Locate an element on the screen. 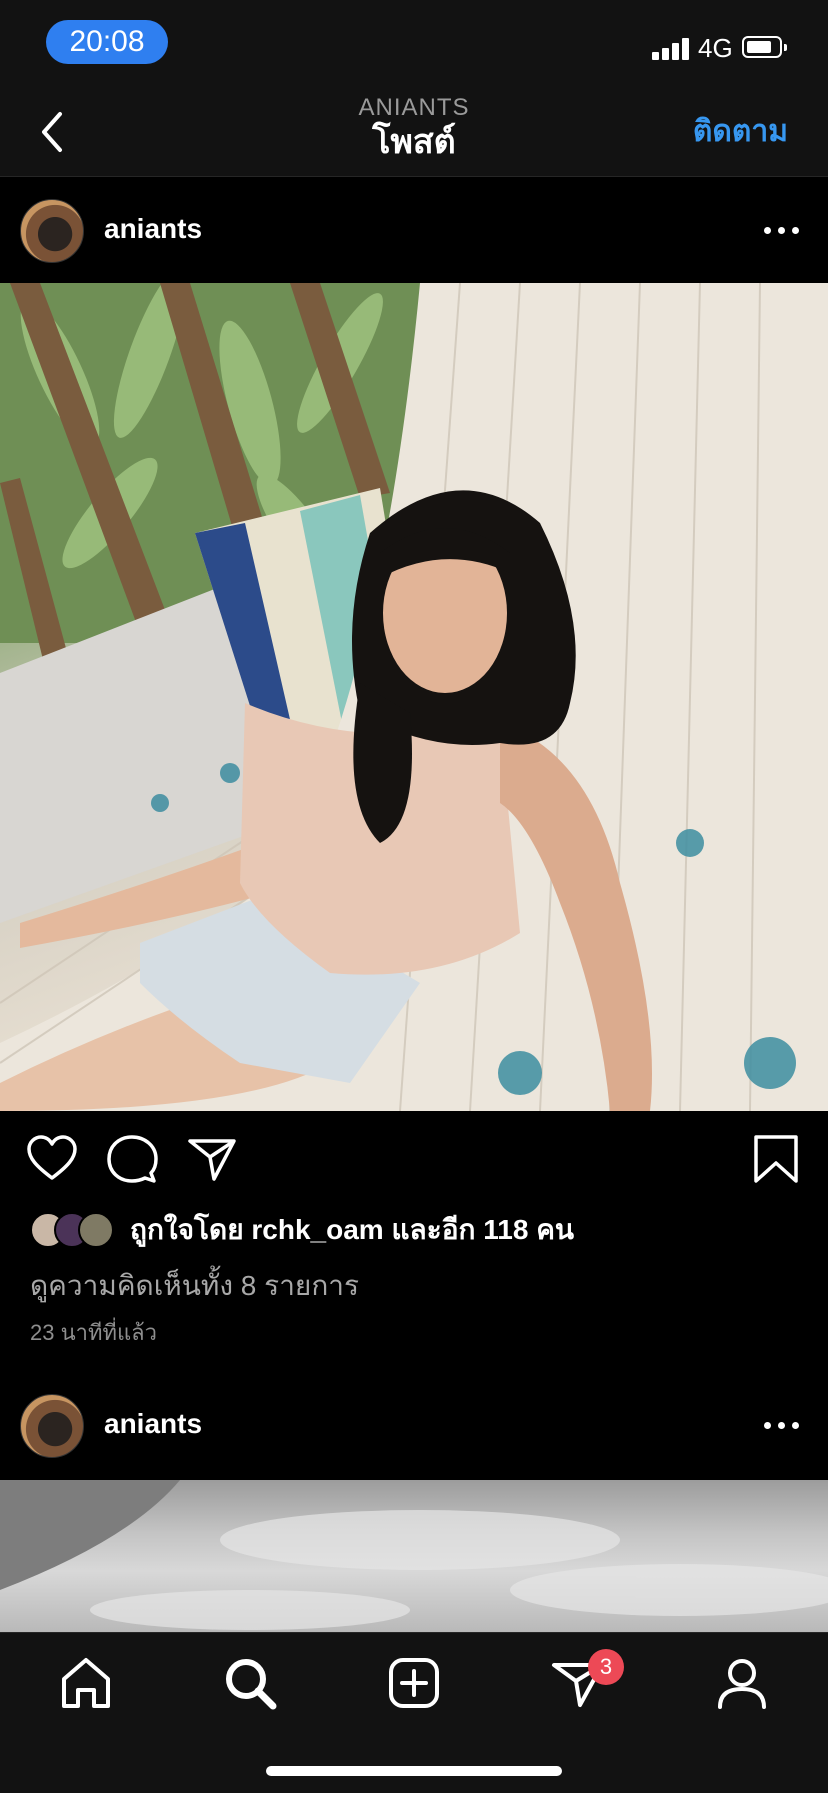  save-button is located at coordinates (776, 1159).